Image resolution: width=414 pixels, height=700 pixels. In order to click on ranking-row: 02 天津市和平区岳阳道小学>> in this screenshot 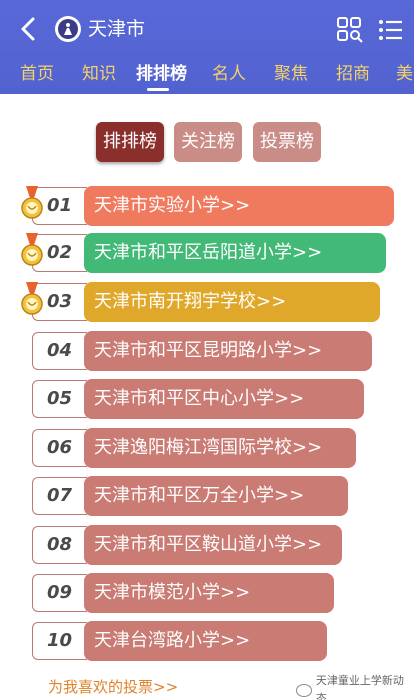, I will do `click(207, 254)`.